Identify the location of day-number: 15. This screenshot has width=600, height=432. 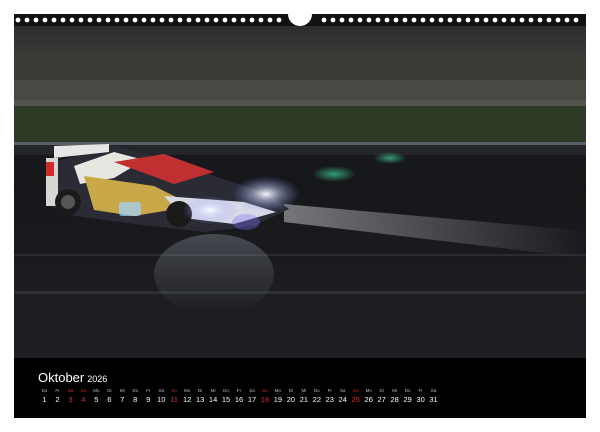
(226, 399).